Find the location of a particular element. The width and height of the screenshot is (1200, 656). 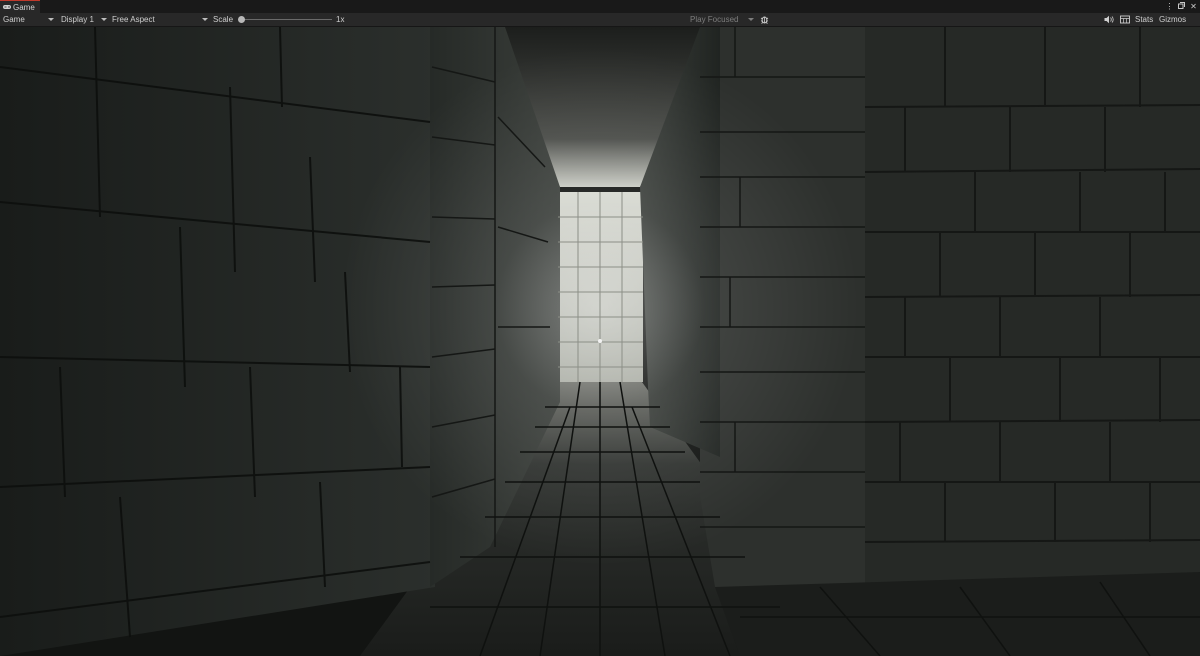

menu-dots-icon: ⋮ is located at coordinates (1169, 6).